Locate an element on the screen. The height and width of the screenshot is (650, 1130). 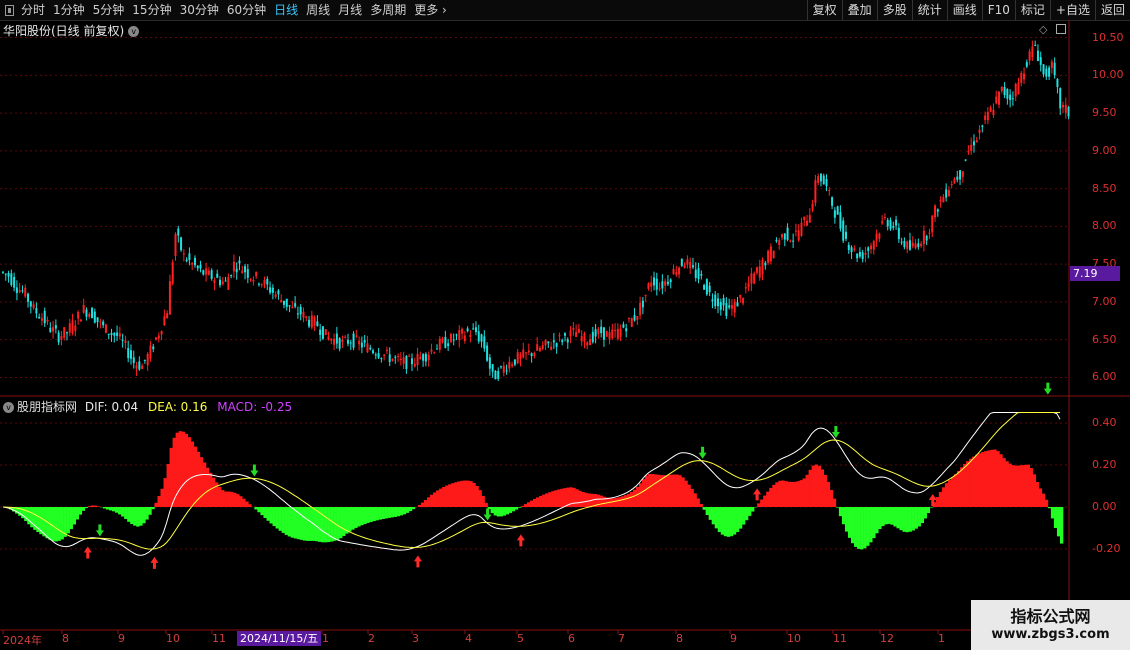
indicator-tick: -0.20 is located at coordinates (1106, 548).